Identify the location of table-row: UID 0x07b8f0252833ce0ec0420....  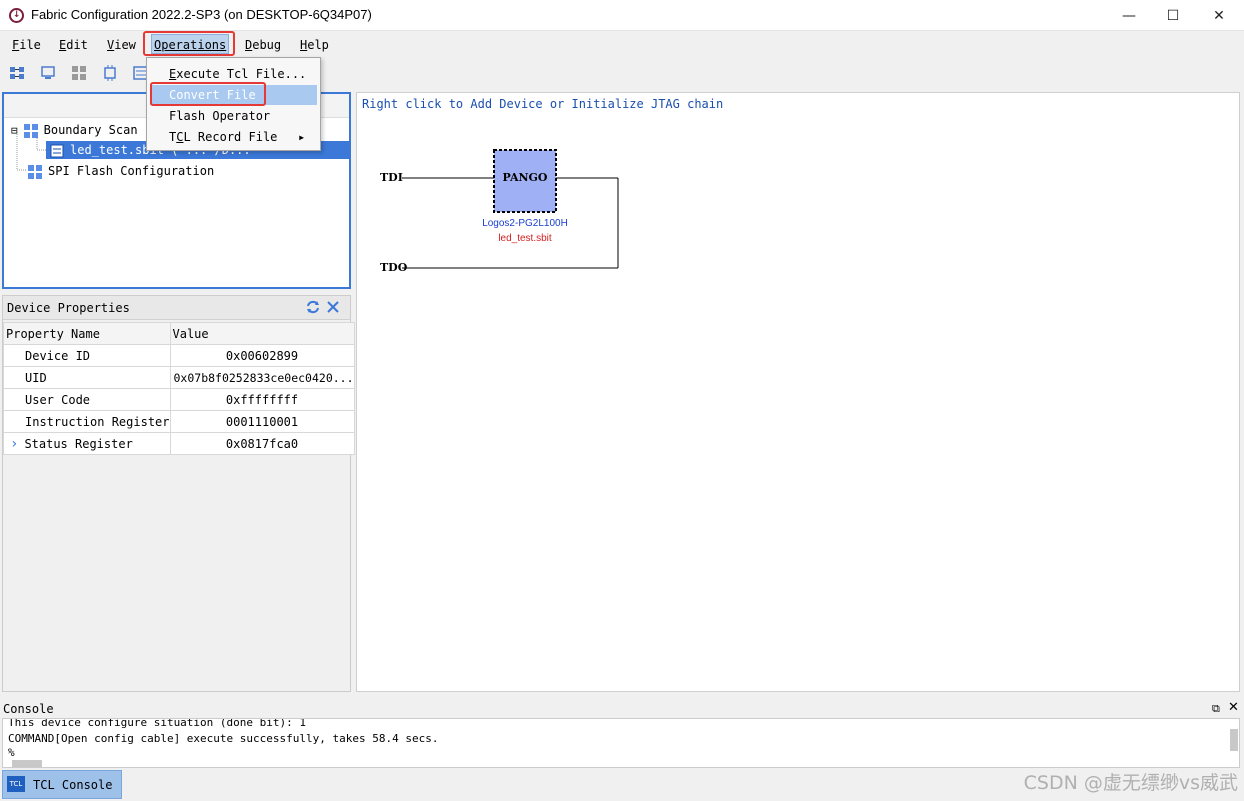
(179, 377).